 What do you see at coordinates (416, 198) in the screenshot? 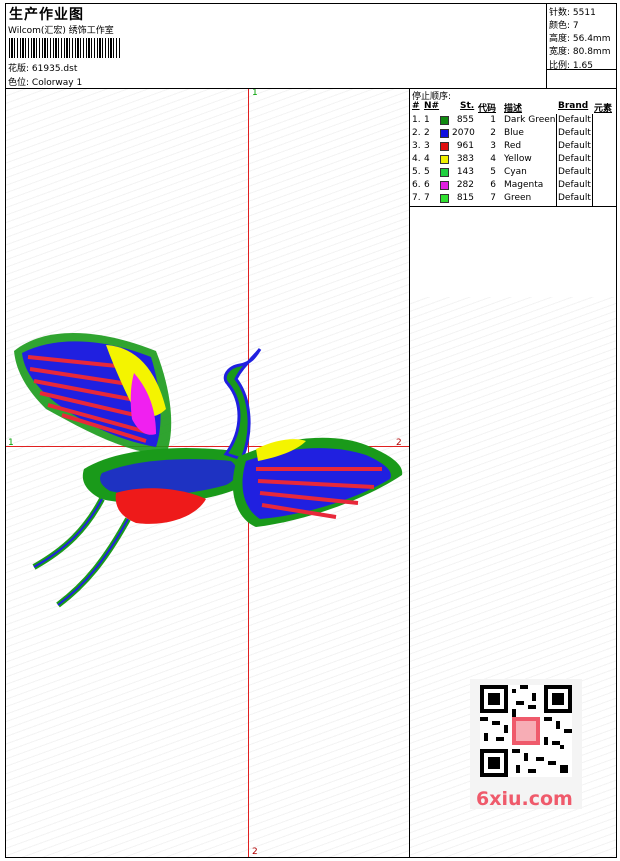
I see `row-index: 7.` at bounding box center [416, 198].